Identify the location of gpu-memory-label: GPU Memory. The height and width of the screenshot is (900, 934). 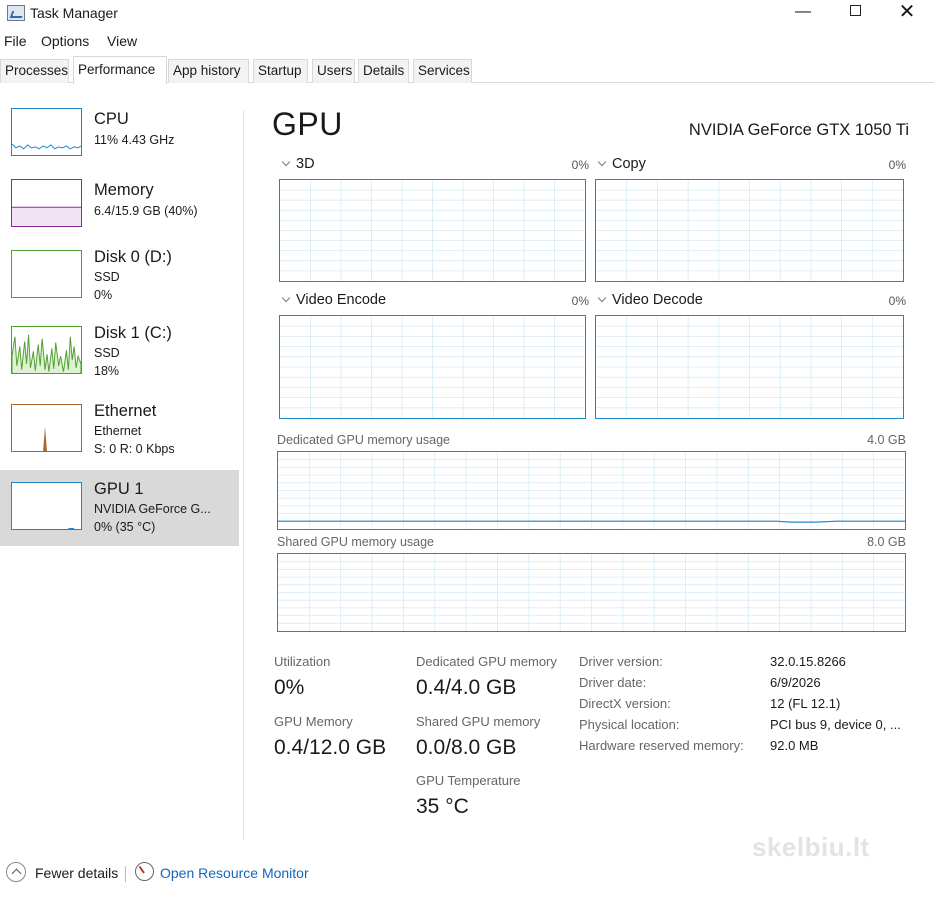
(313, 721).